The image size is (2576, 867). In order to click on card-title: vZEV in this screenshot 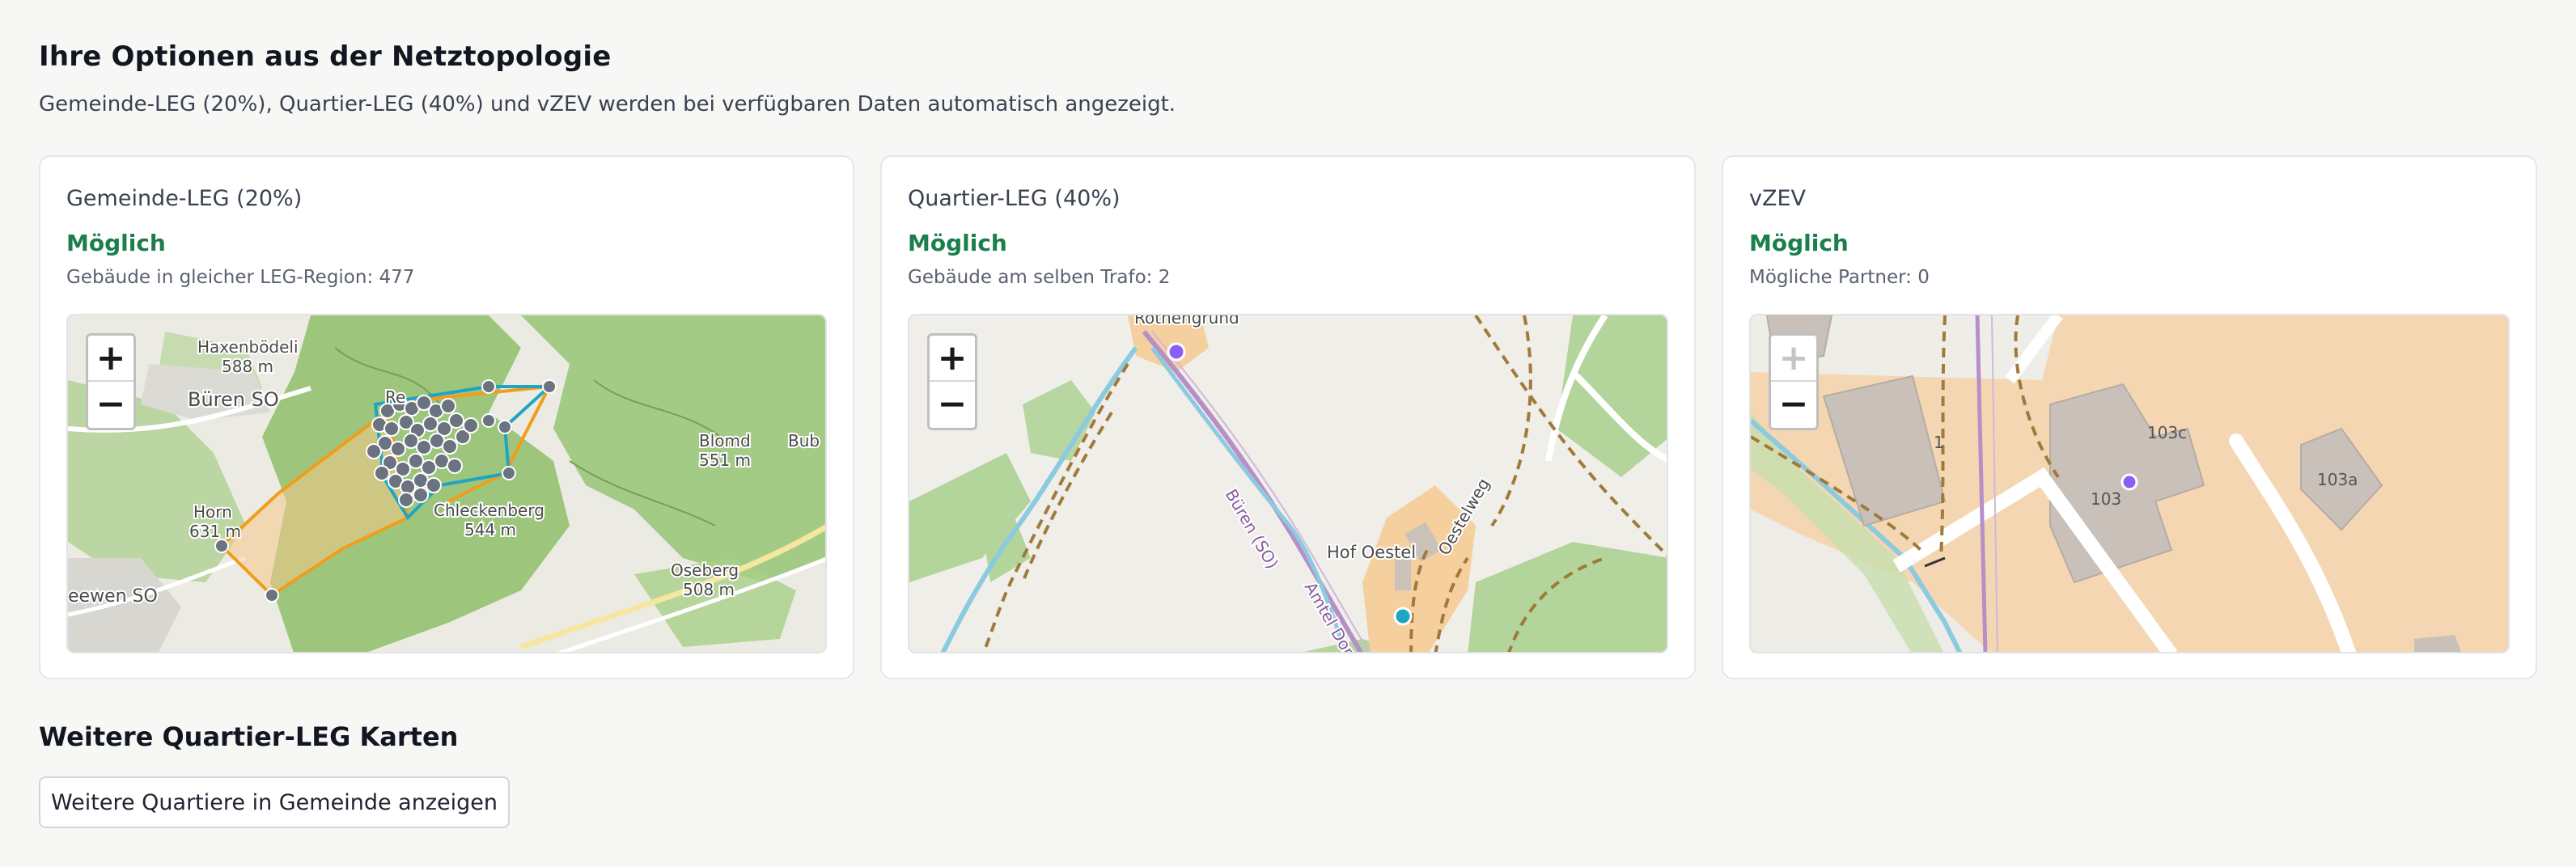, I will do `click(1778, 198)`.